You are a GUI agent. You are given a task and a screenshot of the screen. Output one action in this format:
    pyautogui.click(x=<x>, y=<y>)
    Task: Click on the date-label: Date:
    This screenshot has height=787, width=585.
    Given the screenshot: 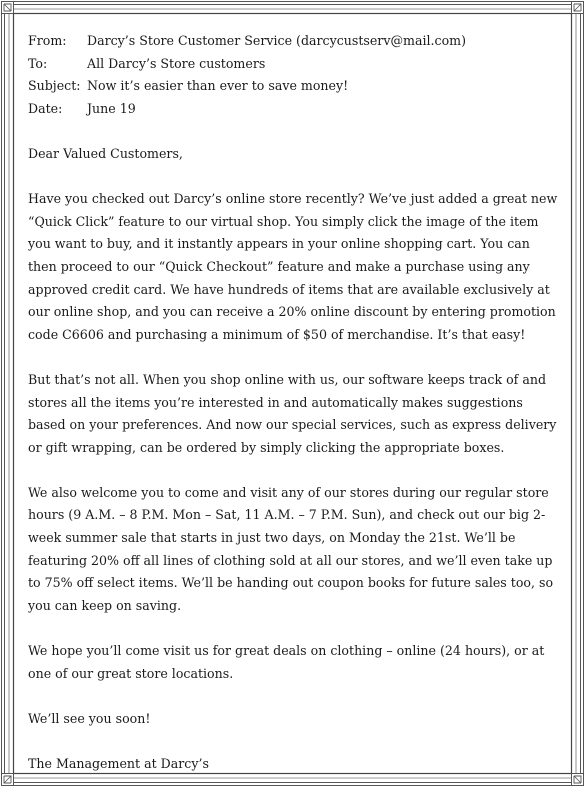 What is the action you would take?
    pyautogui.click(x=45, y=108)
    